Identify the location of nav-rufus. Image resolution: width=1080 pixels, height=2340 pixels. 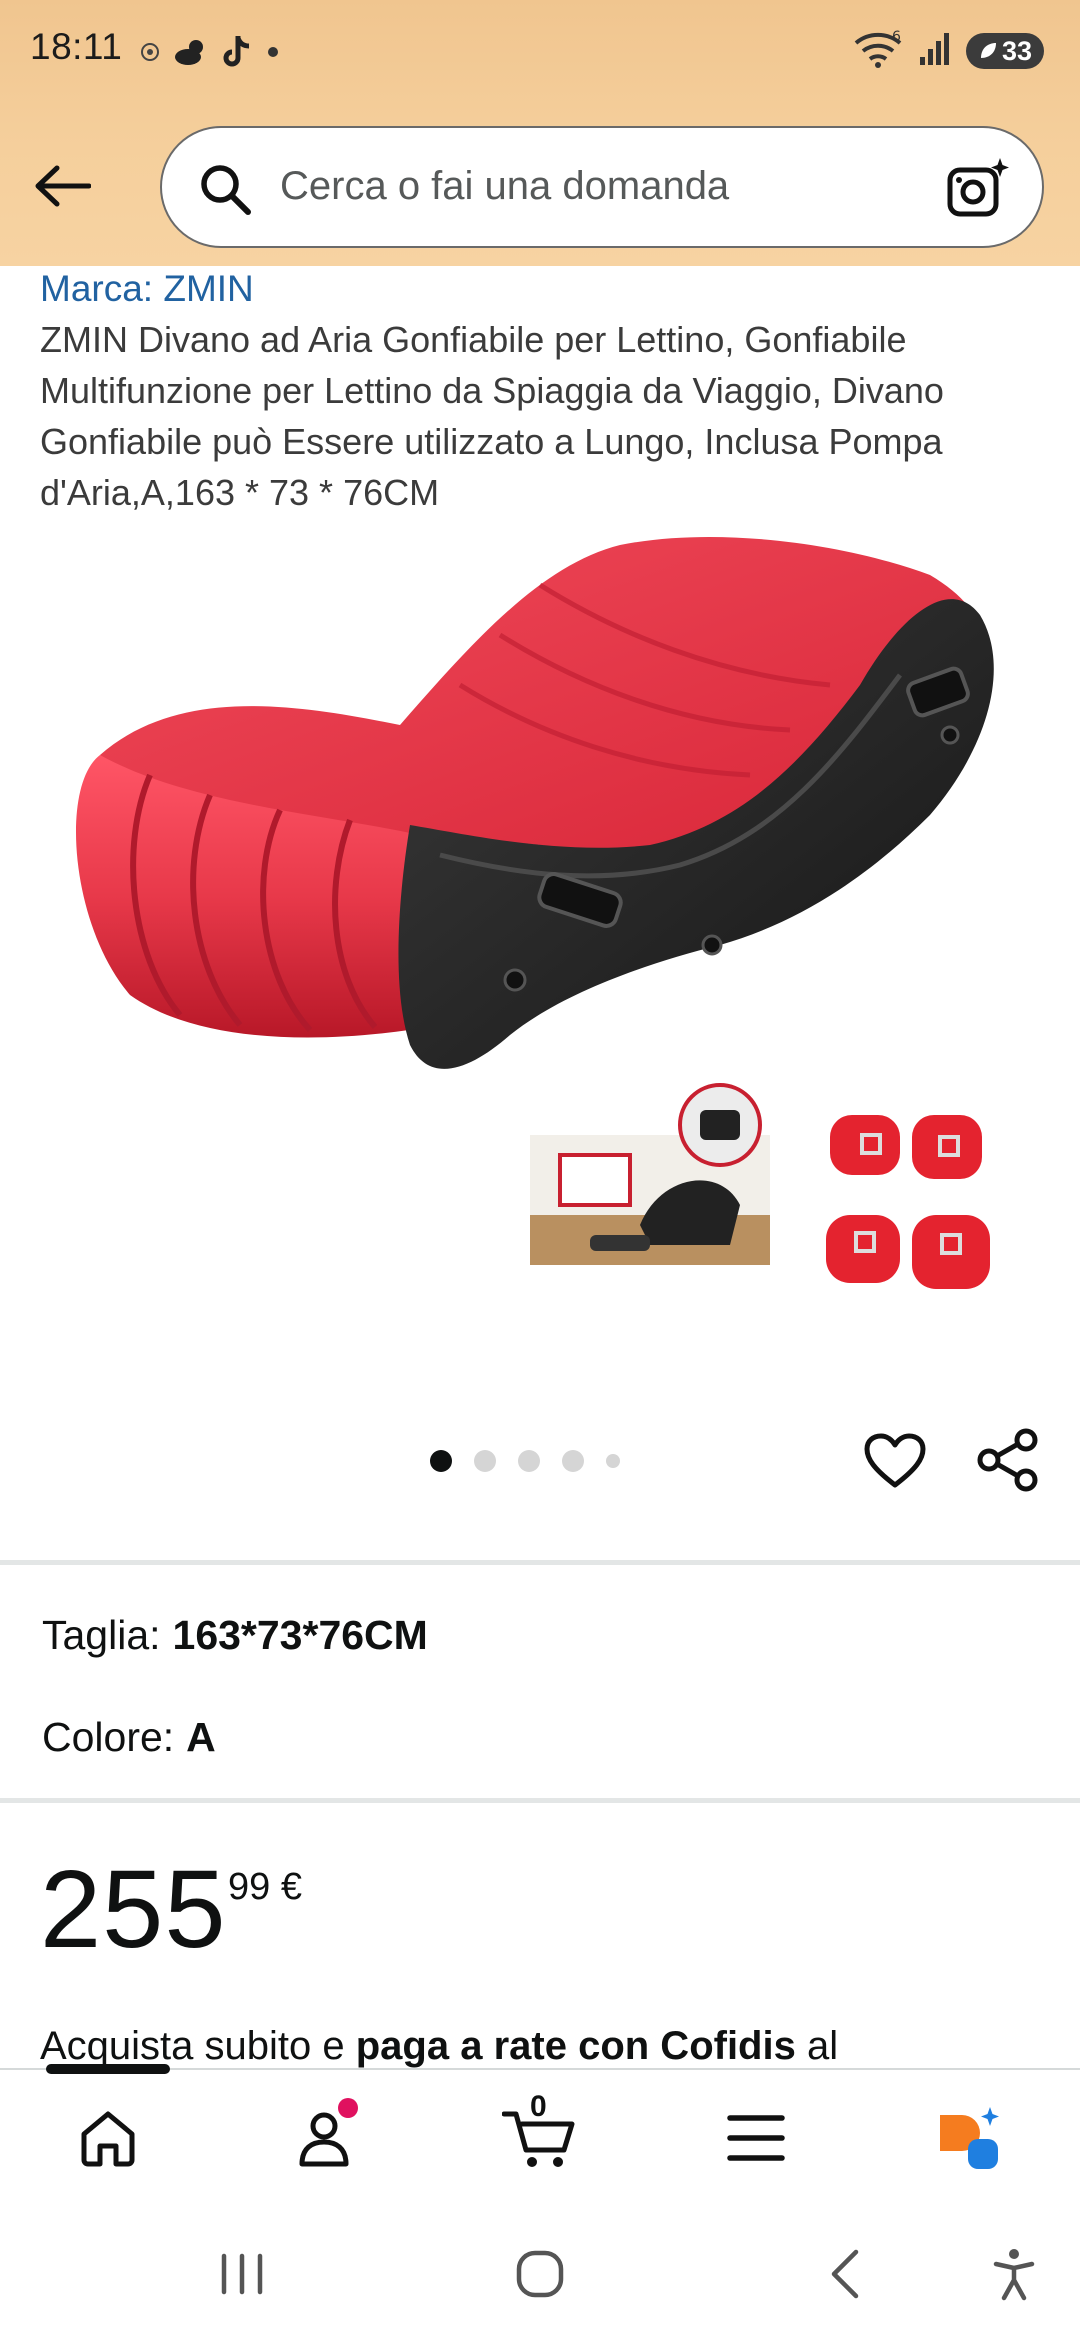
(970, 2138).